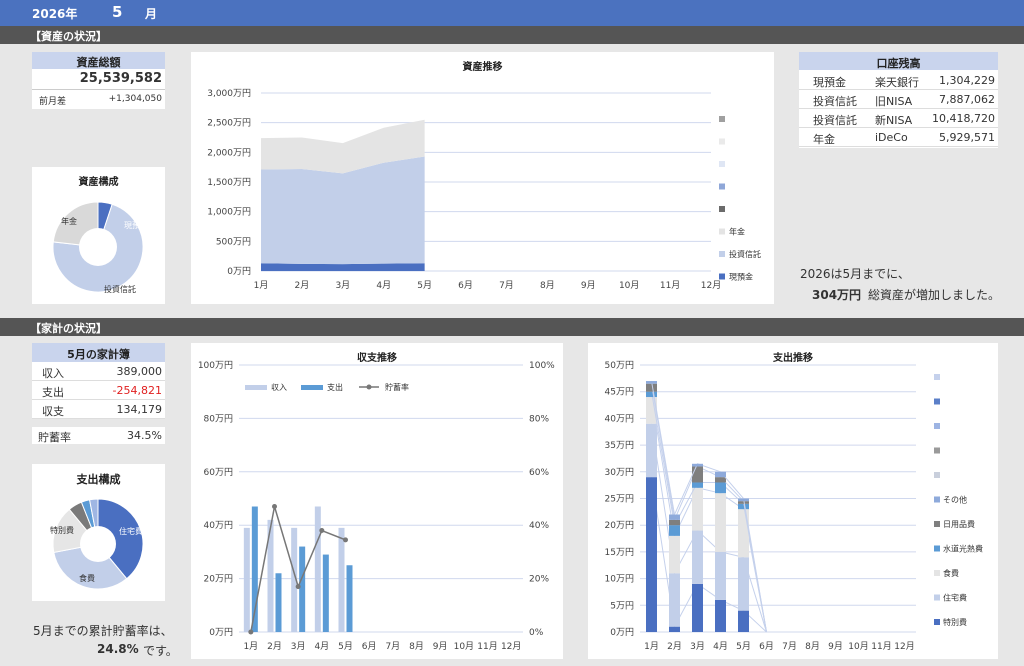 The width and height of the screenshot is (1024, 666). Describe the element at coordinates (955, 500) in the screenshot. I see `legend-label: その他` at that location.